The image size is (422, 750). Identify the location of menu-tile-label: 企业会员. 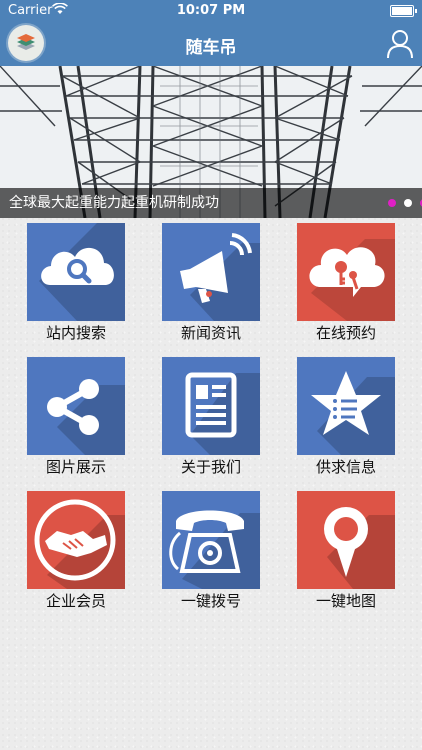
(76, 600).